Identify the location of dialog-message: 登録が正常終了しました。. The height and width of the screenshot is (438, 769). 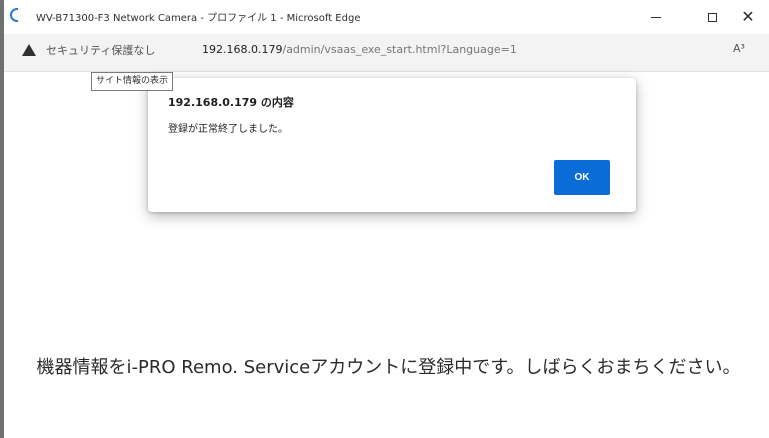
(228, 129).